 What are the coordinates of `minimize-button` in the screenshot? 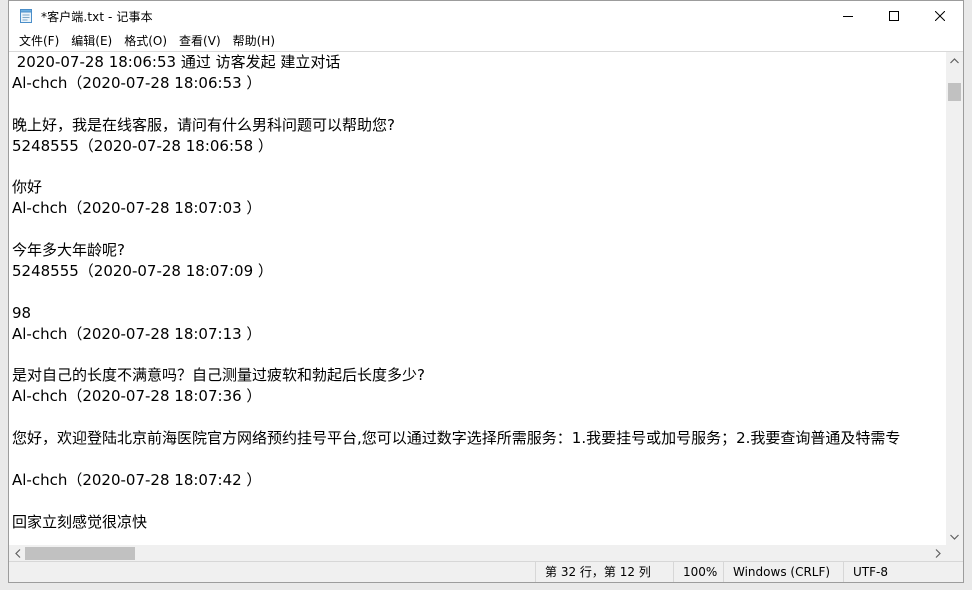 It's located at (848, 16).